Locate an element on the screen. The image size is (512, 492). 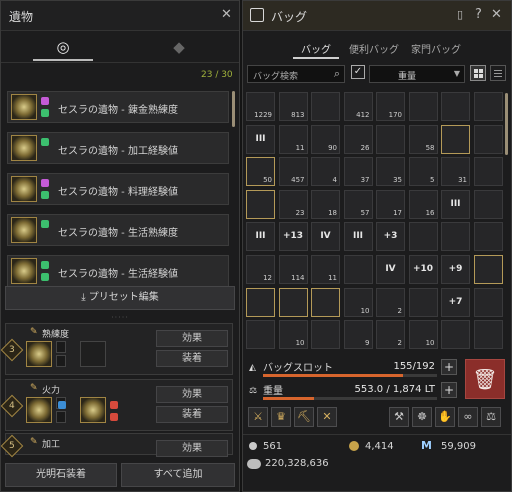
hand-icon: ✋ is located at coordinates (445, 417).